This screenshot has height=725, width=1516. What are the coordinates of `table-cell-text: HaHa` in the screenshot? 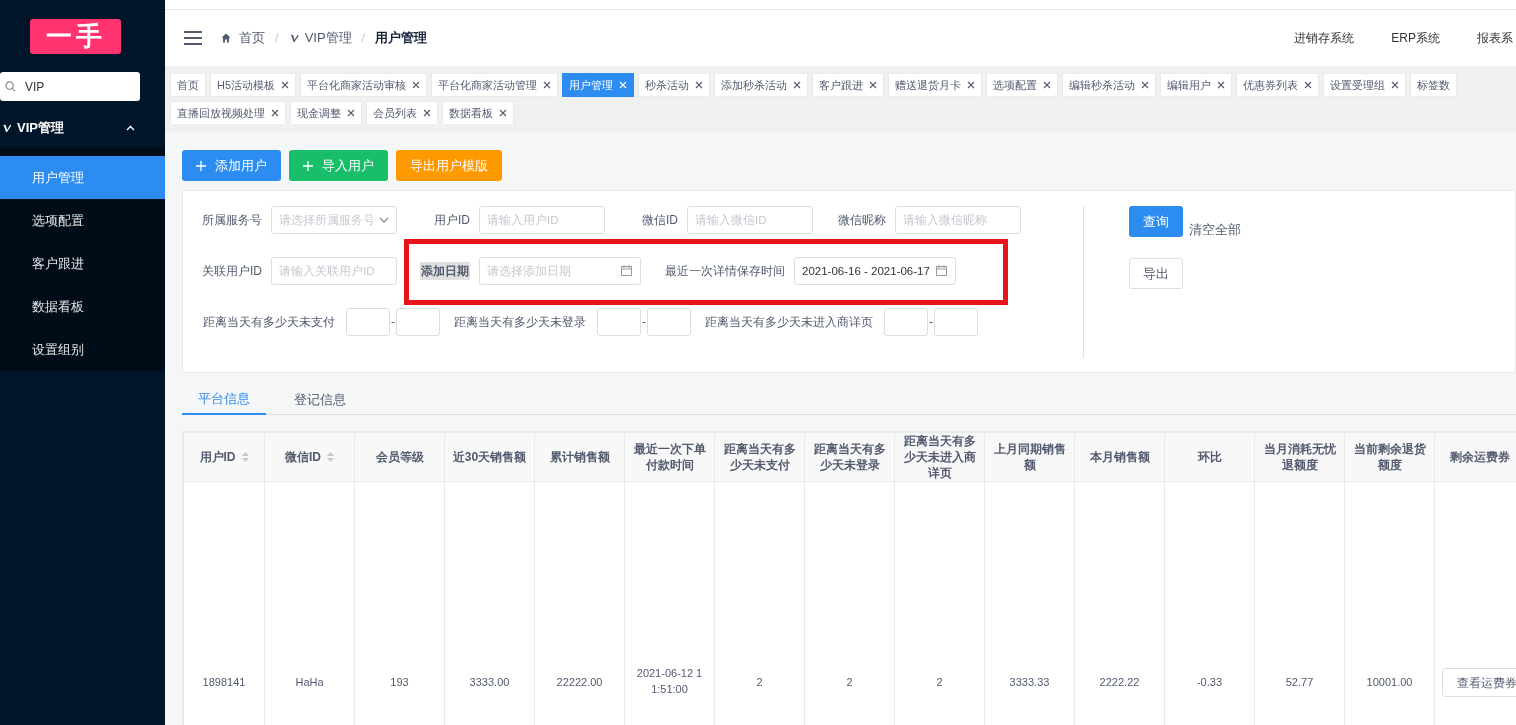 It's located at (309, 682).